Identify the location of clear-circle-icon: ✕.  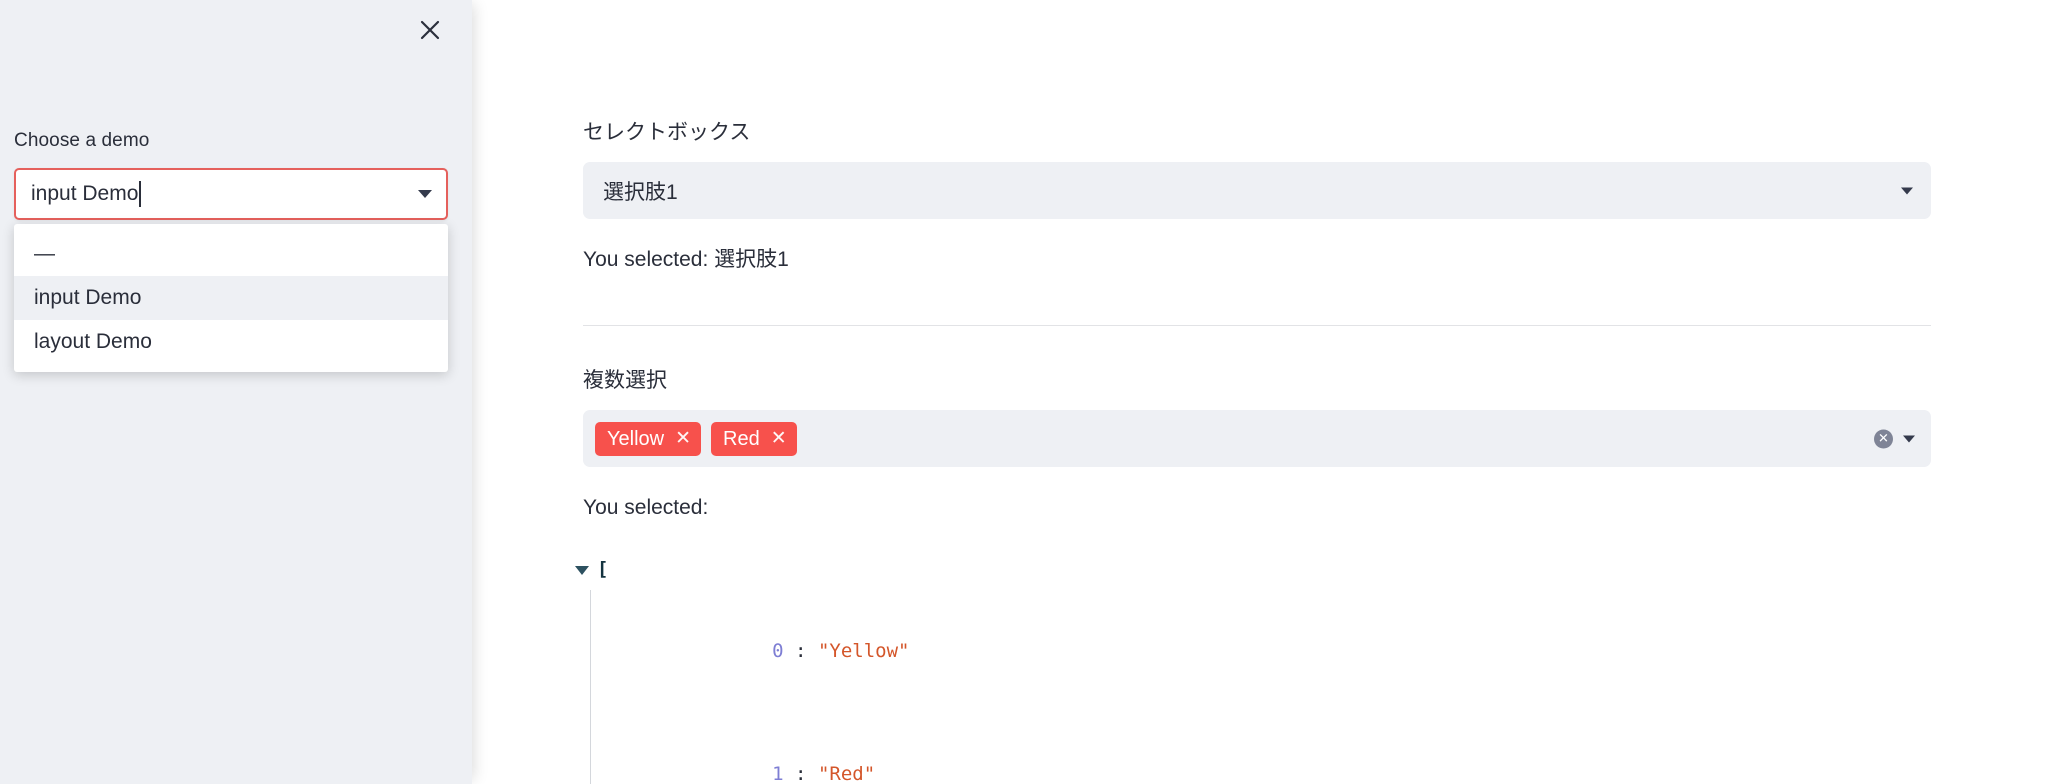
(1883, 438).